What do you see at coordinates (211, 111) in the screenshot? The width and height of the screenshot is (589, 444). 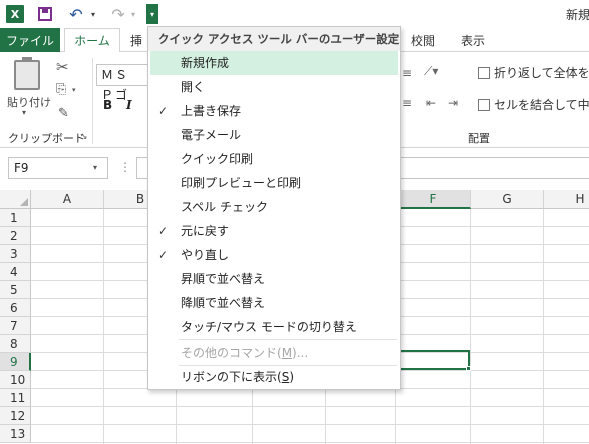 I see `menu-item-label: 上書き保存` at bounding box center [211, 111].